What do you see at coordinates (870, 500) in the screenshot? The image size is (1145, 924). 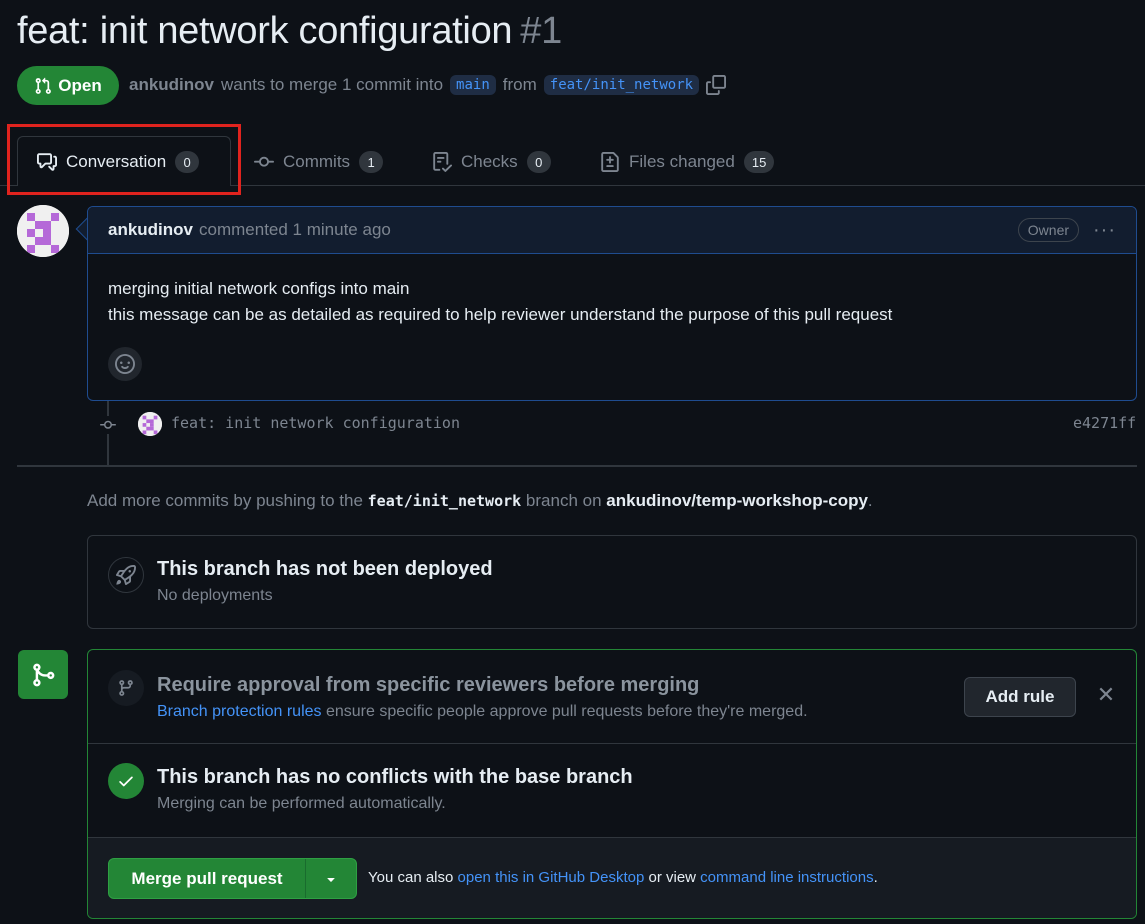 I see `push-hint-suffix: .` at bounding box center [870, 500].